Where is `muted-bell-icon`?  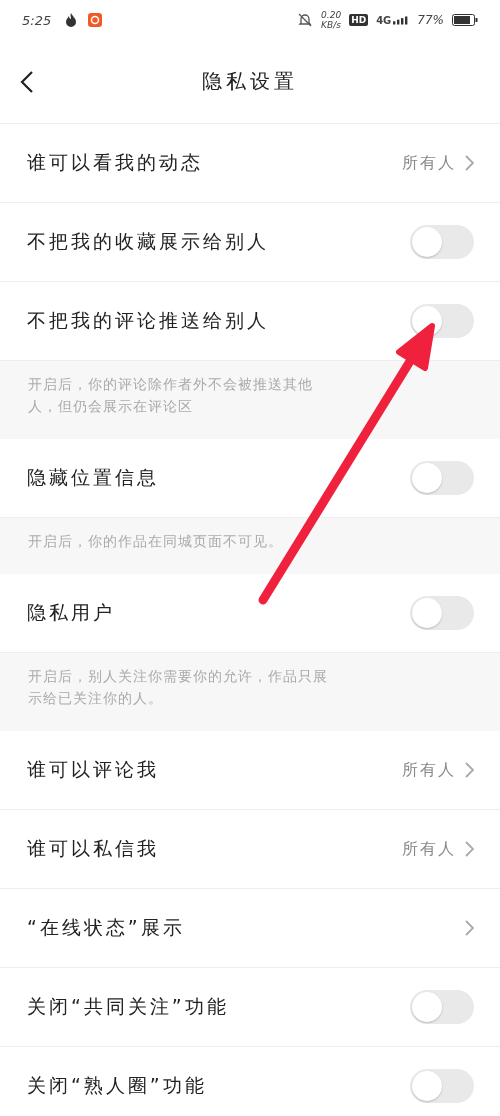 muted-bell-icon is located at coordinates (305, 20).